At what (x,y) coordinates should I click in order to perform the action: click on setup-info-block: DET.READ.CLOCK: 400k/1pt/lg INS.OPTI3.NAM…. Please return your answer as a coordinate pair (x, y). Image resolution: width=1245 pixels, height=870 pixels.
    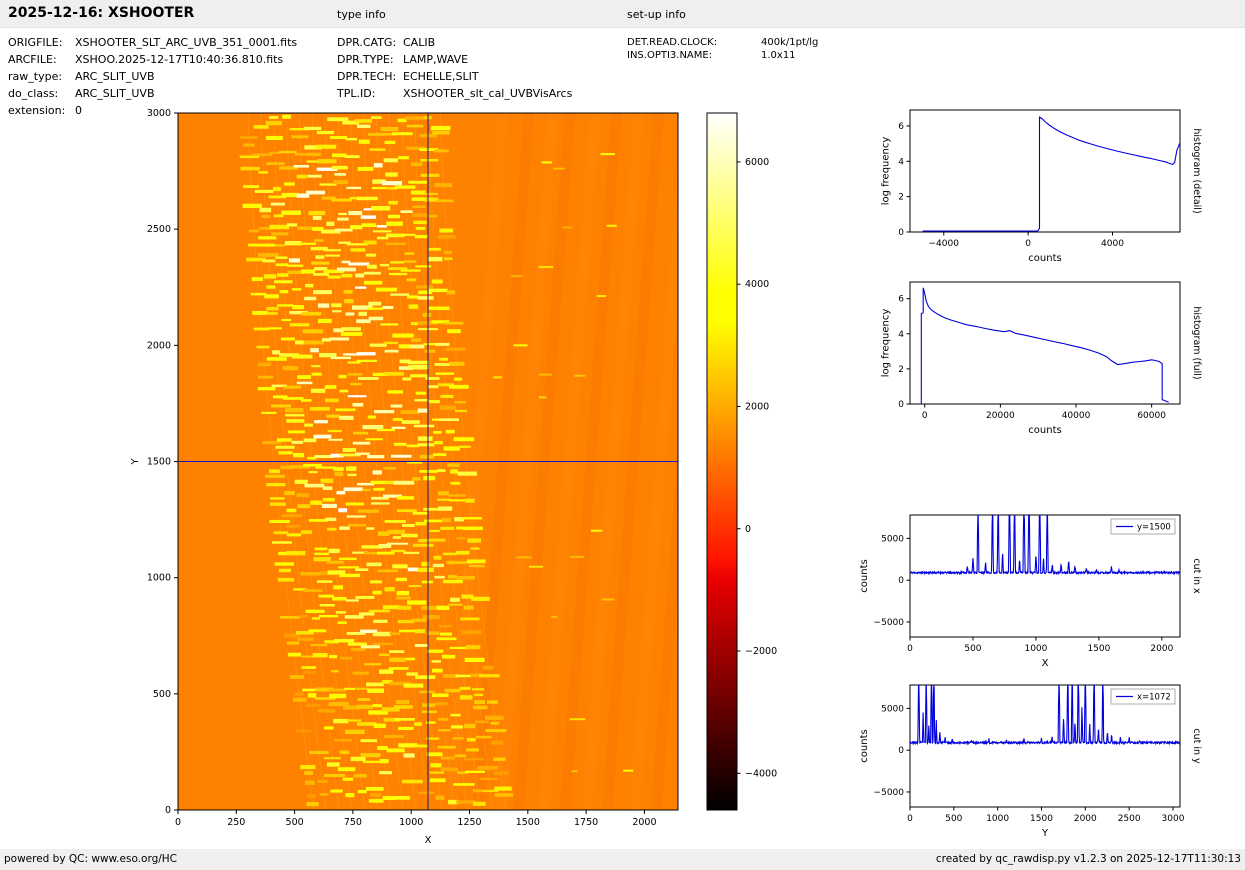
    Looking at the image, I should click on (722, 50).